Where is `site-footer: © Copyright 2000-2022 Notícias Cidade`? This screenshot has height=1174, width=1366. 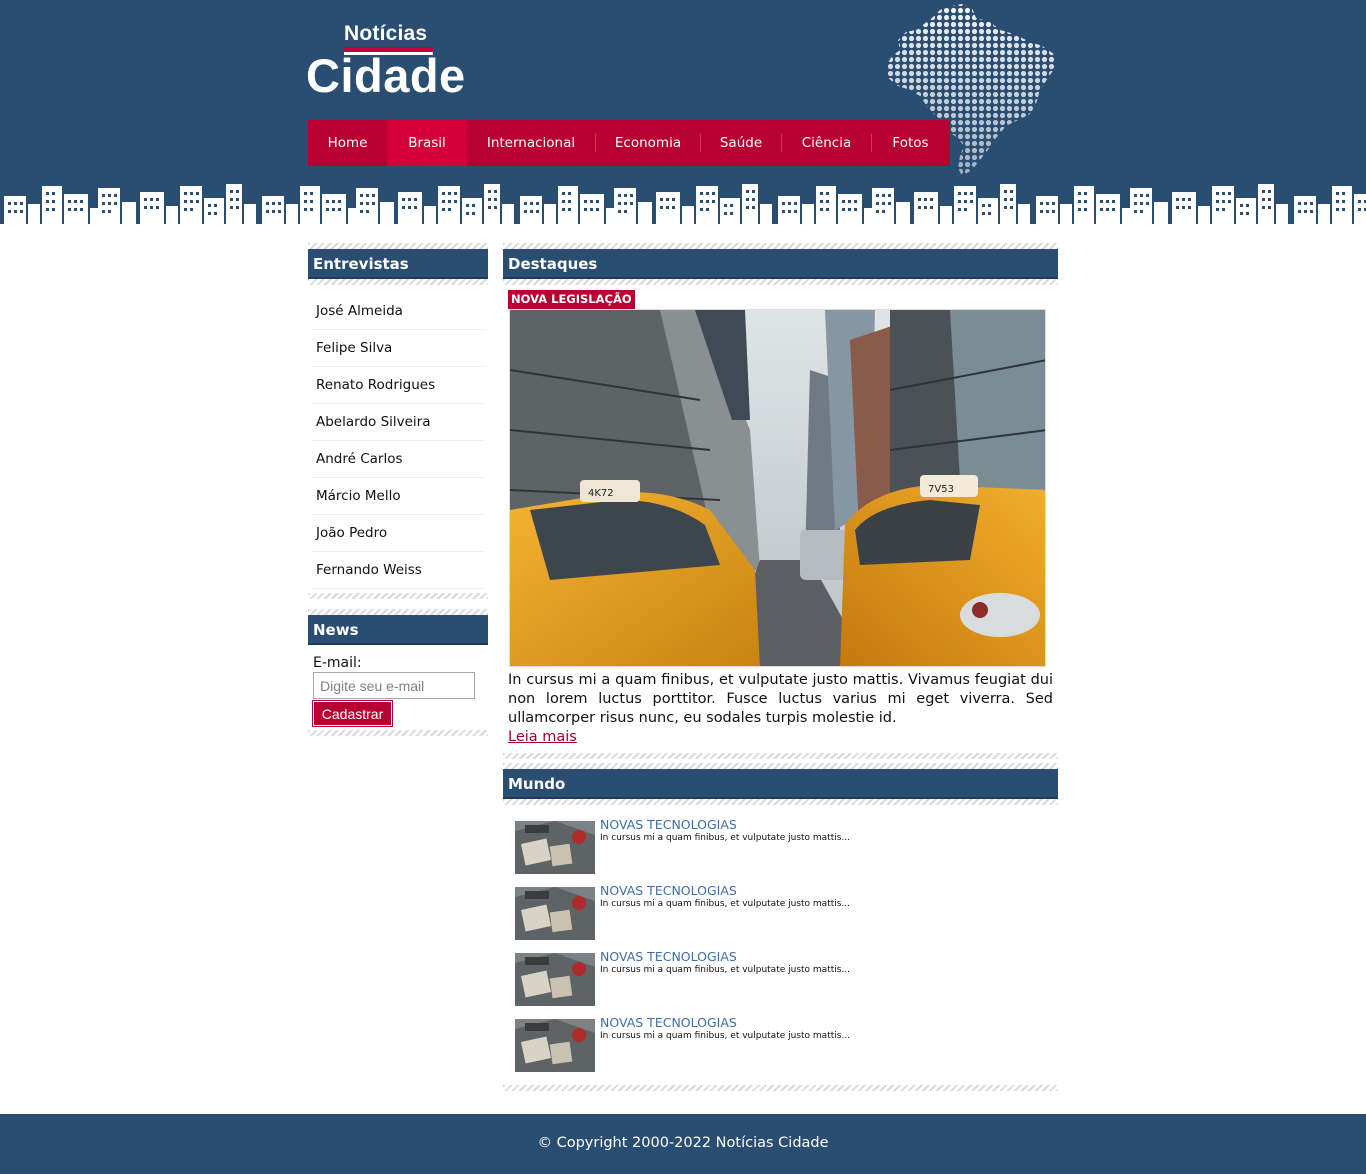 site-footer: © Copyright 2000-2022 Notícias Cidade is located at coordinates (683, 1144).